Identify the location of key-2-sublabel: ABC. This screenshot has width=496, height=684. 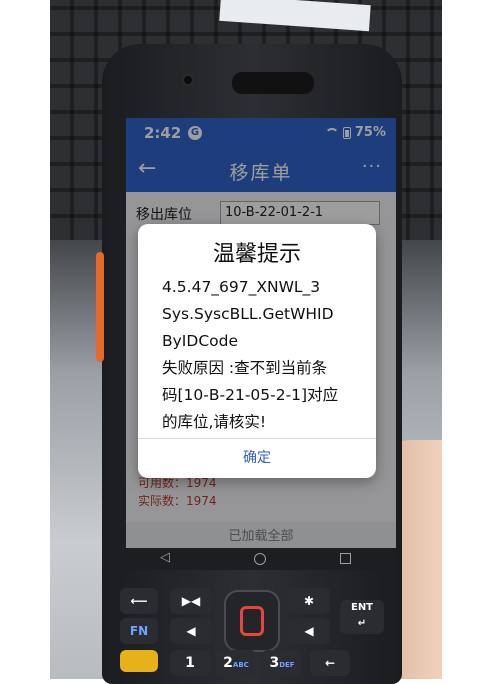
(240, 665).